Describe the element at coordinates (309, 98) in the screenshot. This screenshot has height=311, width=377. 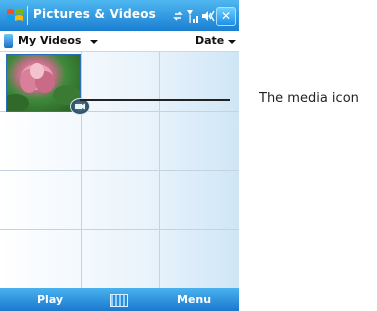
I see `callout-label: The media icon` at that location.